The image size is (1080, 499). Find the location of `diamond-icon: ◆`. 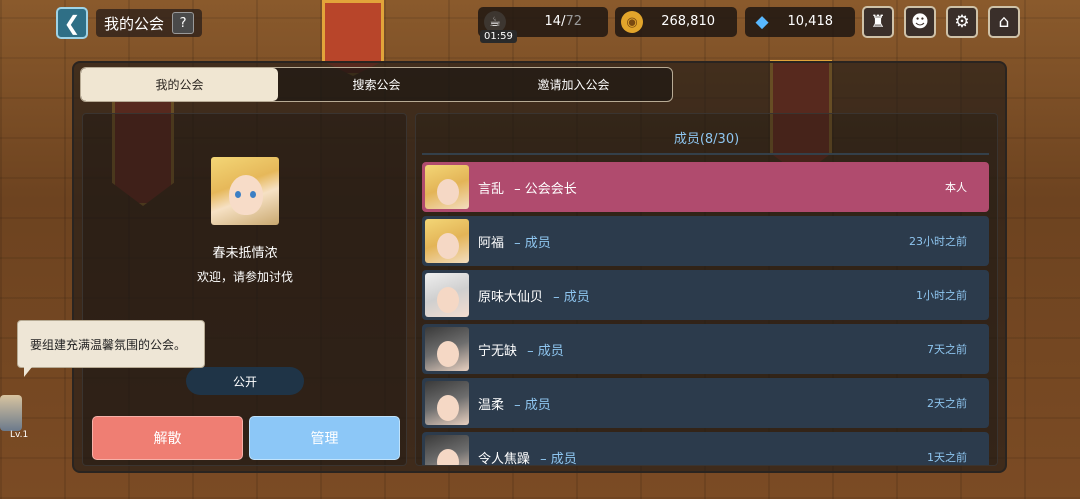

diamond-icon: ◆ is located at coordinates (762, 22).